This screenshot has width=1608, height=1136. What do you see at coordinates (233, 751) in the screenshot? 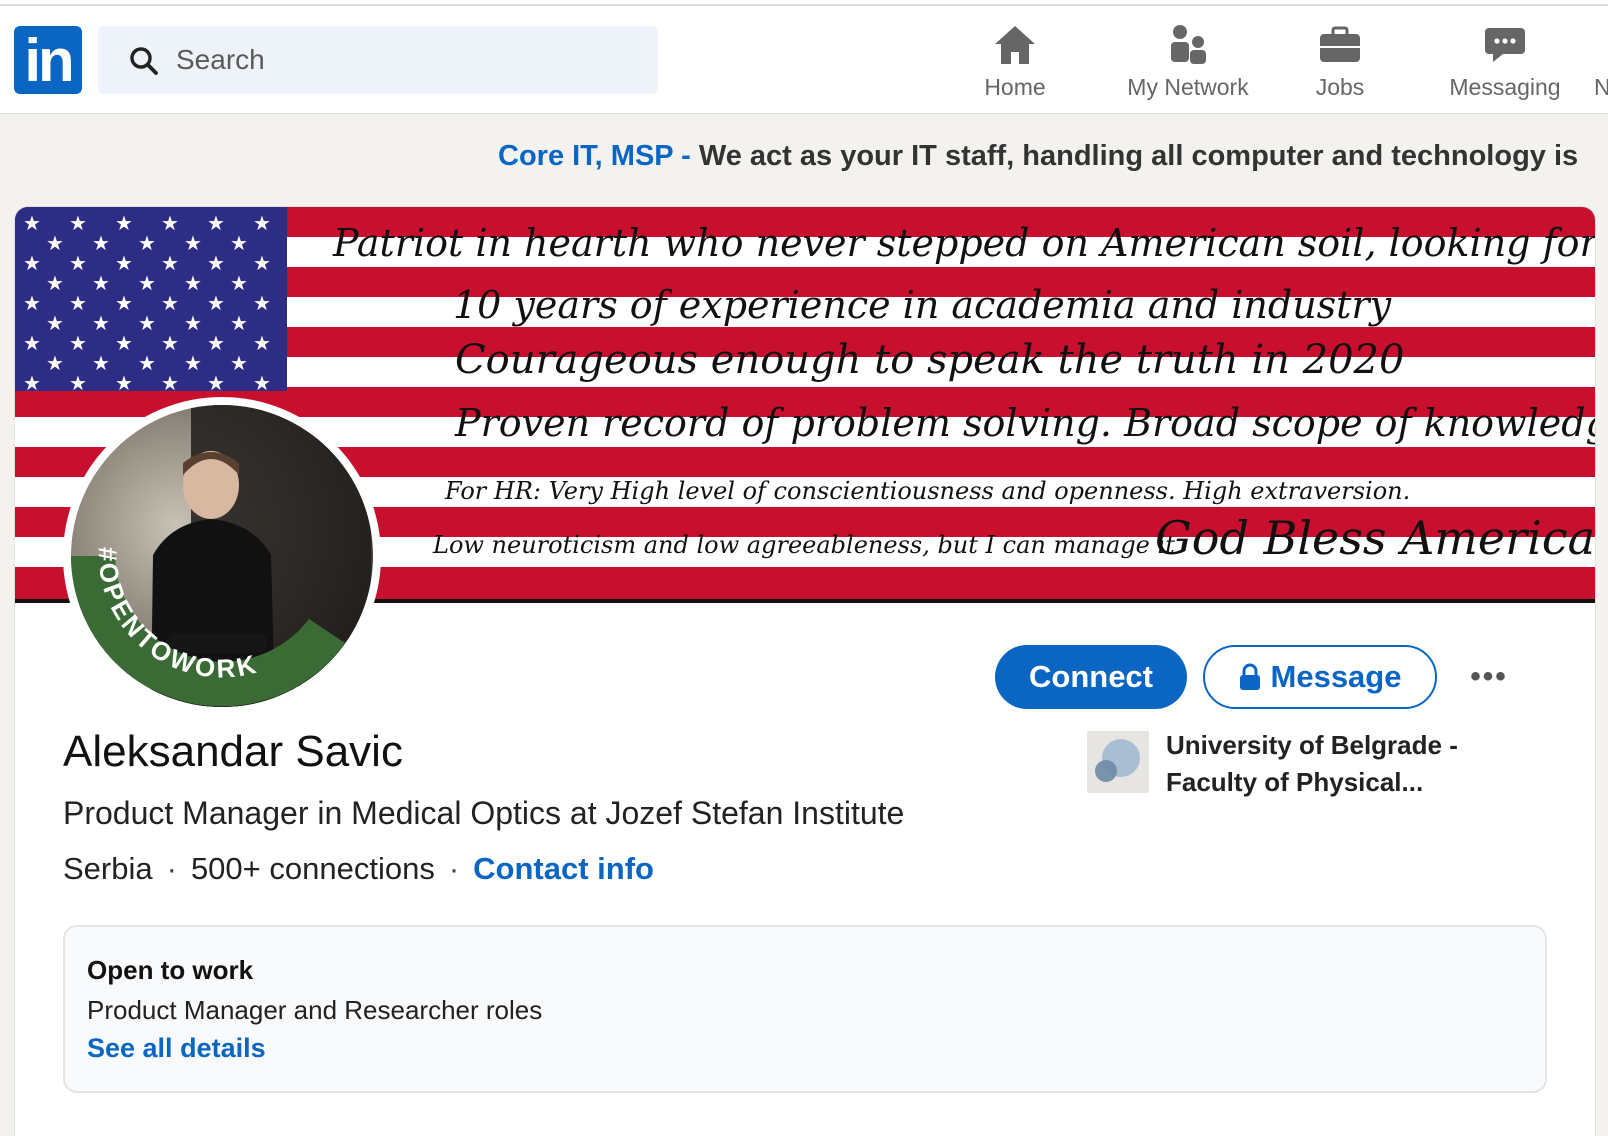
I see `profile-name: Aleksandar Savic` at bounding box center [233, 751].